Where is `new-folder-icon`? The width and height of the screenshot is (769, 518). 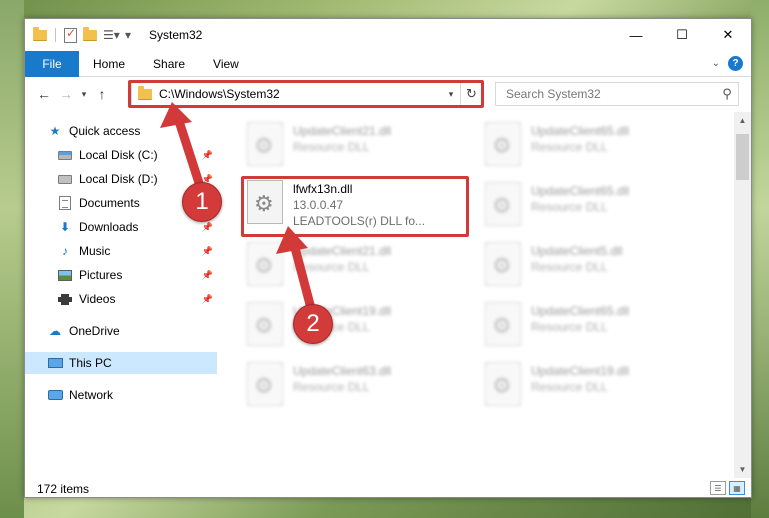 new-folder-icon is located at coordinates (90, 33).